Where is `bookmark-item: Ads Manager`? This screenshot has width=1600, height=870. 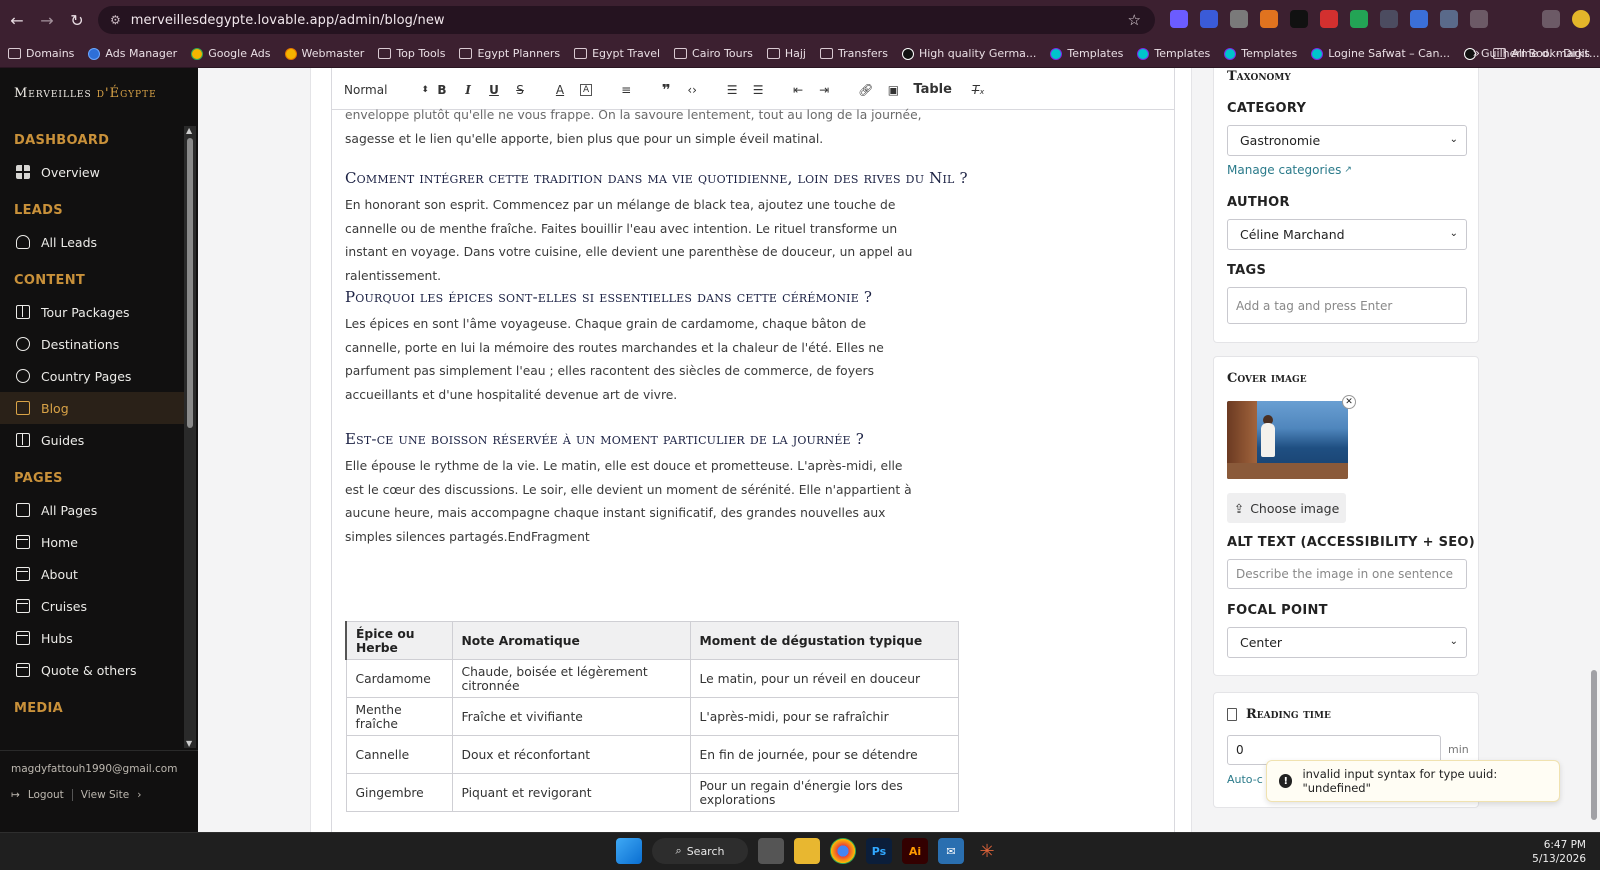 bookmark-item: Ads Manager is located at coordinates (132, 53).